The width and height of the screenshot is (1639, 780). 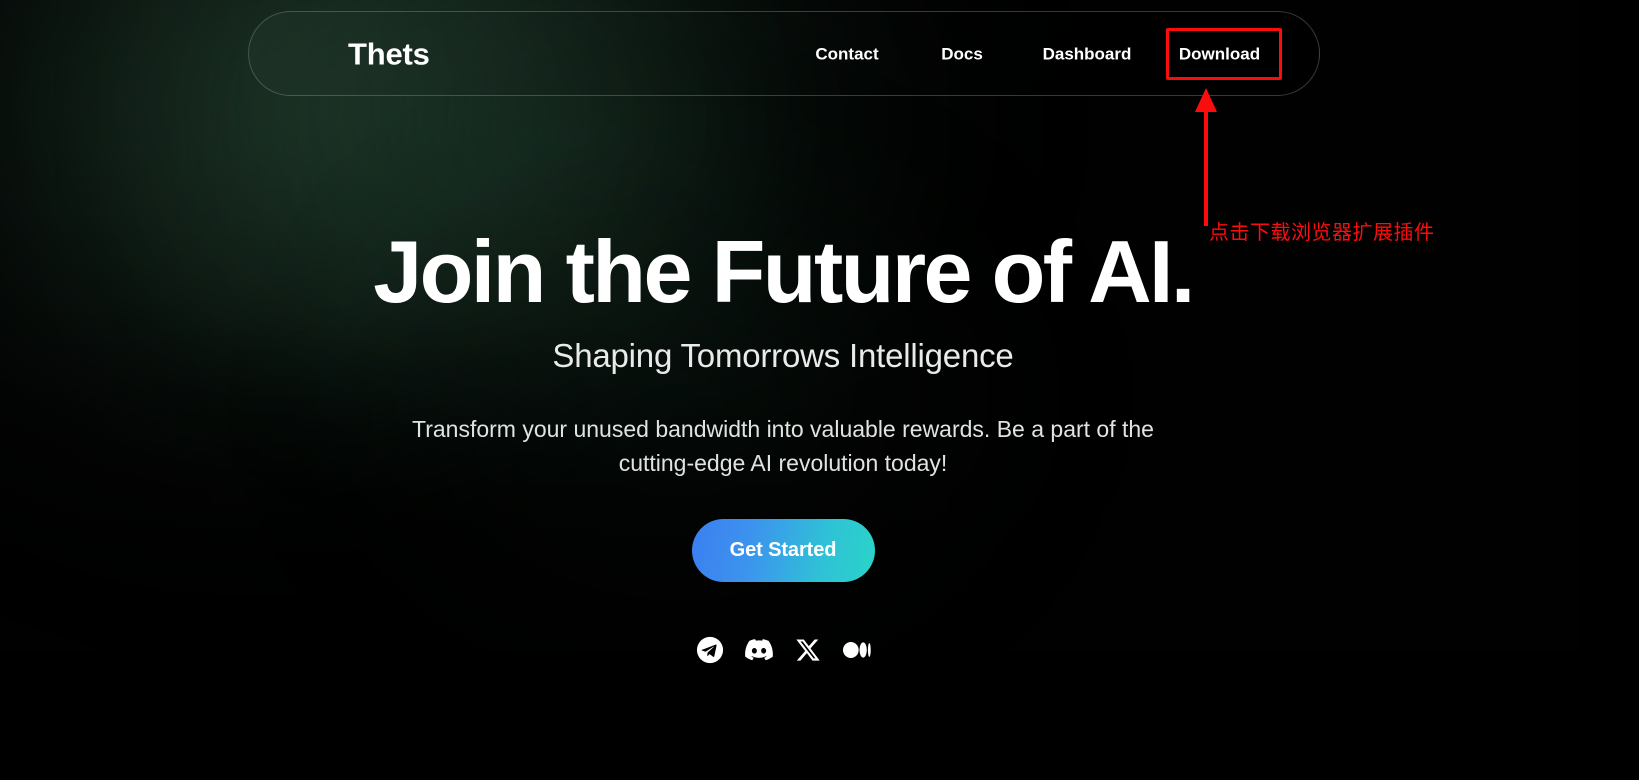 What do you see at coordinates (389, 53) in the screenshot?
I see `brand-logo: Thets` at bounding box center [389, 53].